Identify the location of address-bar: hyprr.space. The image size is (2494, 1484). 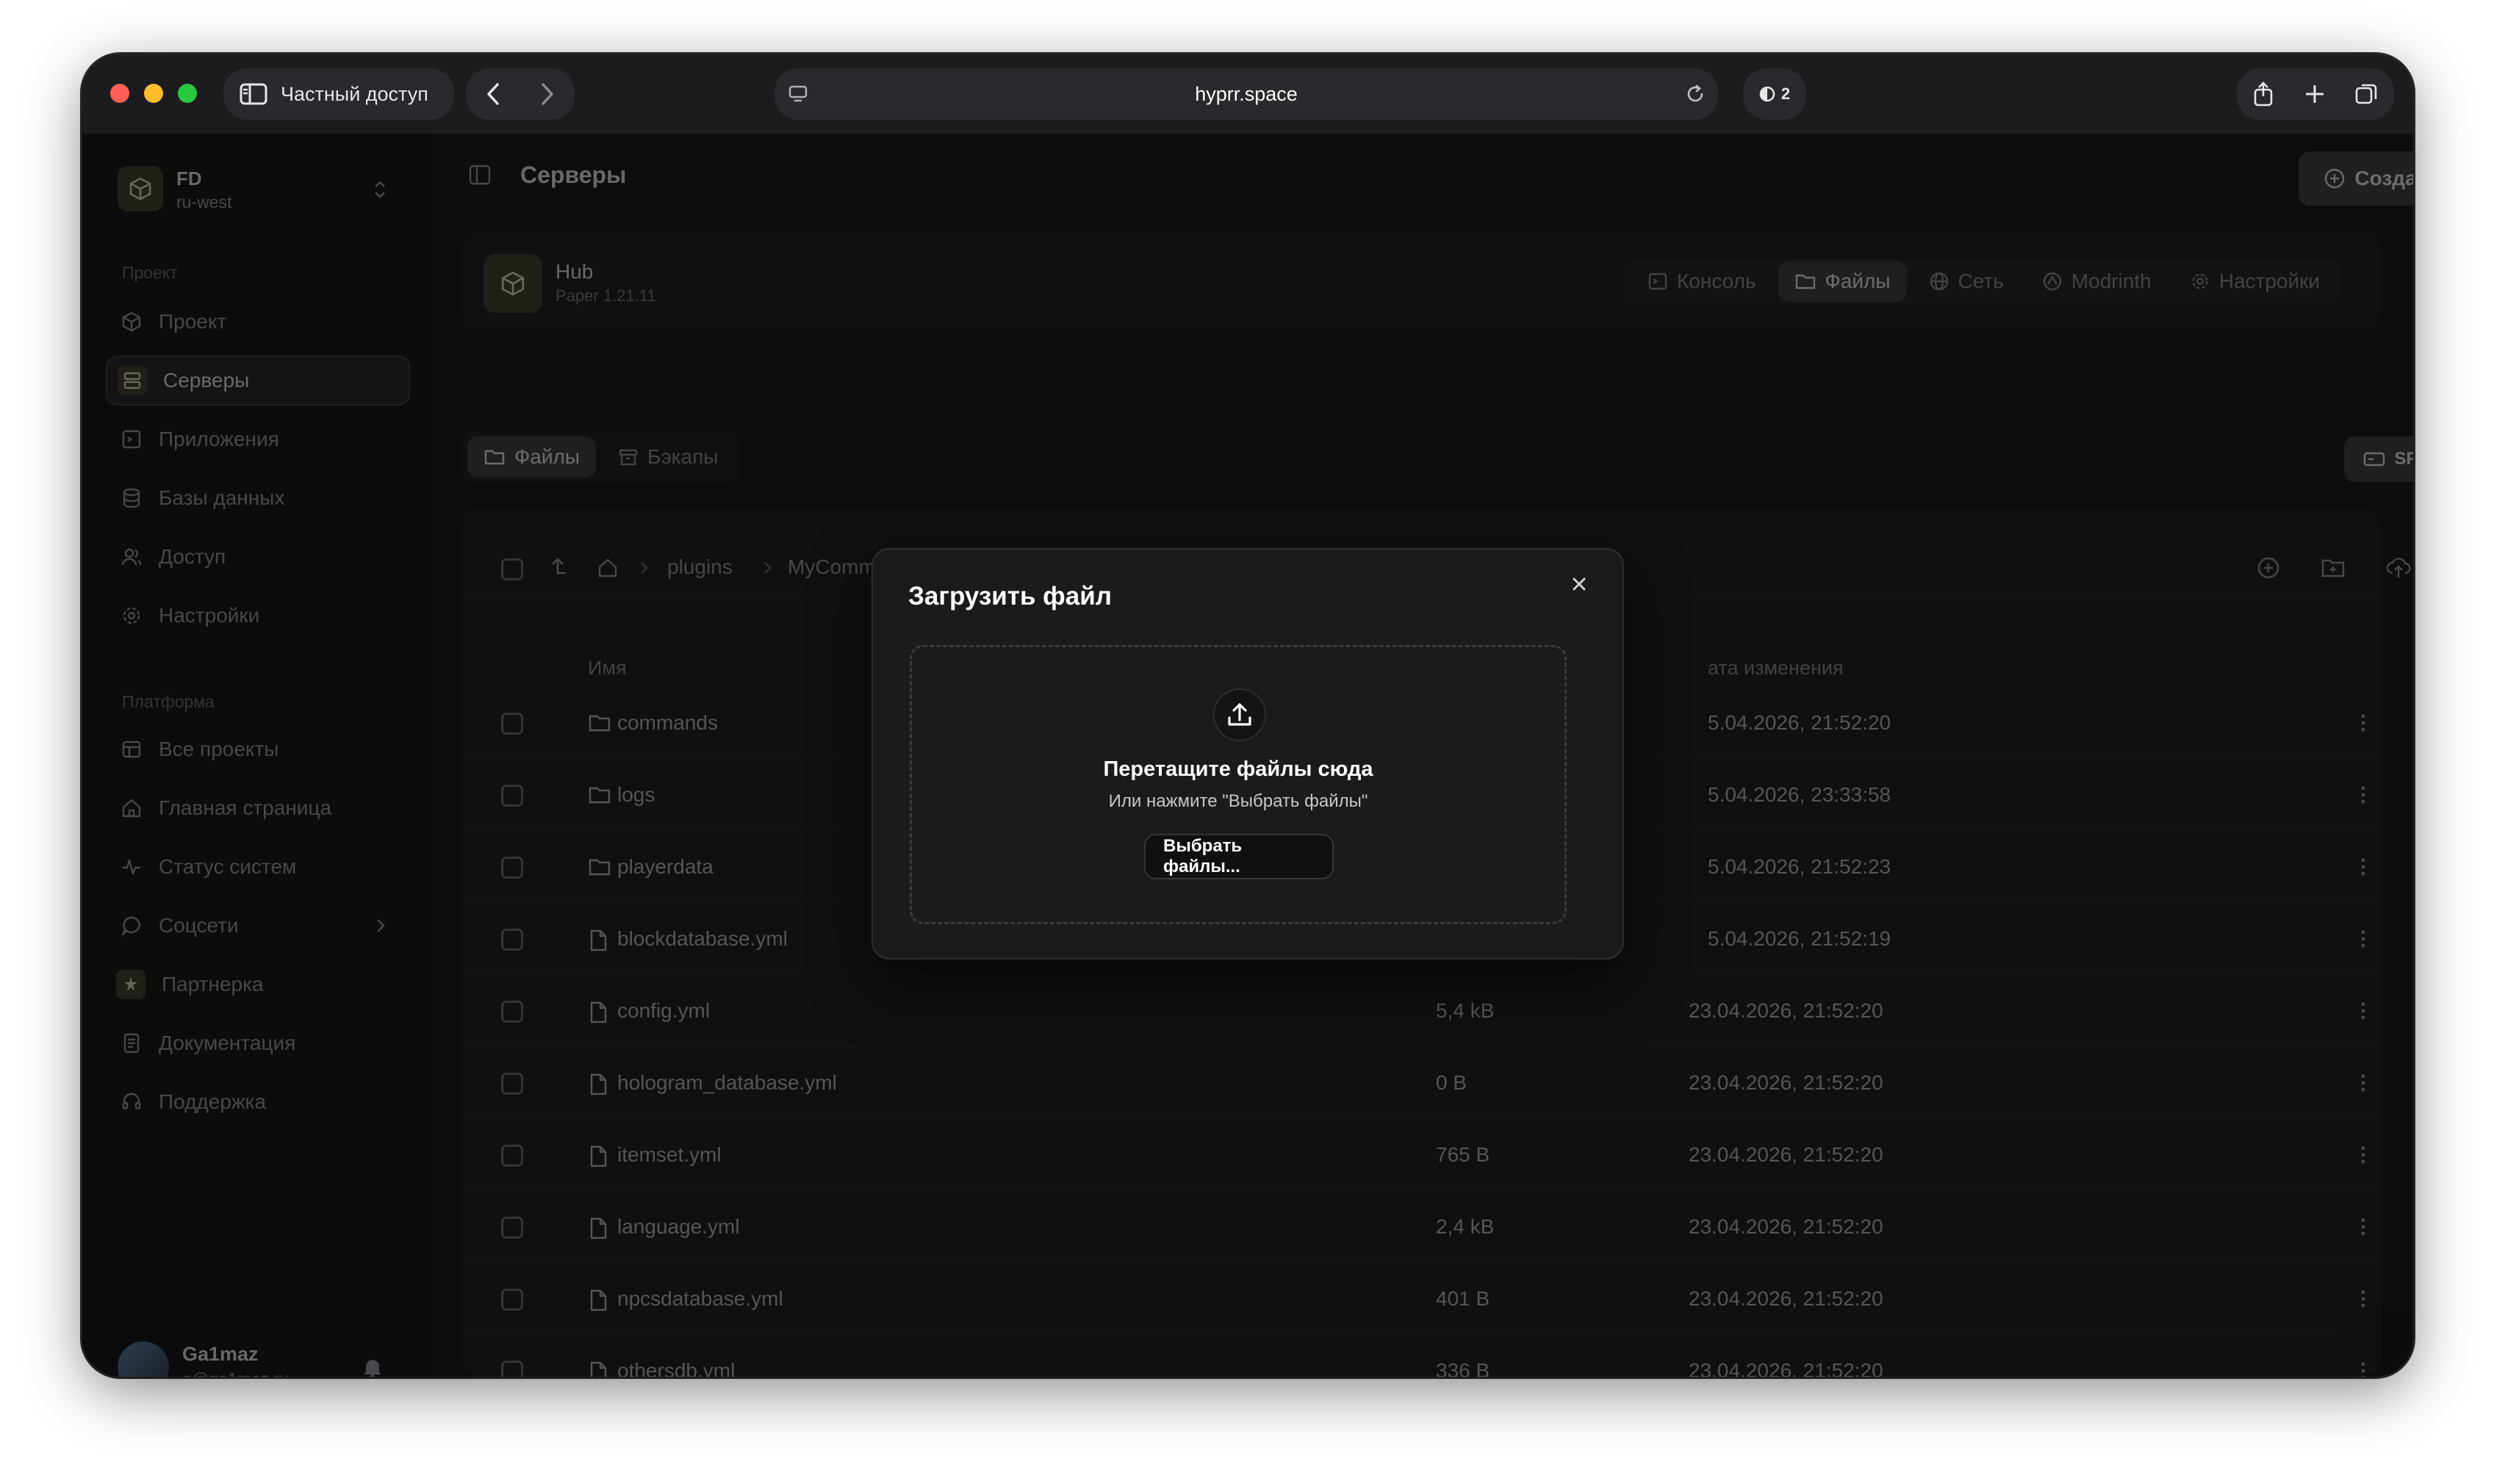
(1246, 94).